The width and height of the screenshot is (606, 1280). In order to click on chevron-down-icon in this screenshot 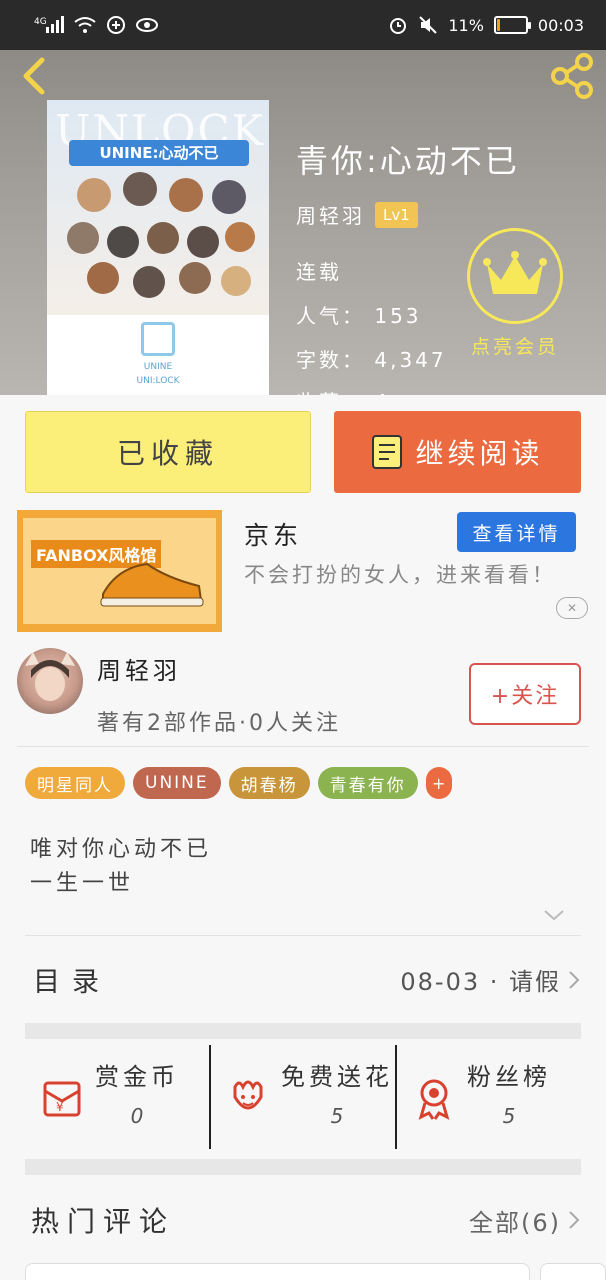, I will do `click(554, 915)`.